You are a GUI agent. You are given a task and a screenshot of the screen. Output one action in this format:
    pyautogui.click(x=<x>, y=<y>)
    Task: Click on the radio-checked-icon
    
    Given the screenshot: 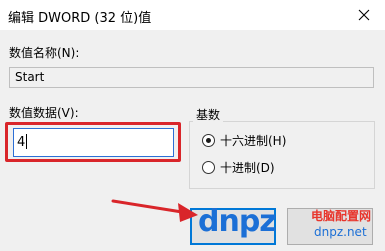 What is the action you would take?
    pyautogui.click(x=208, y=140)
    